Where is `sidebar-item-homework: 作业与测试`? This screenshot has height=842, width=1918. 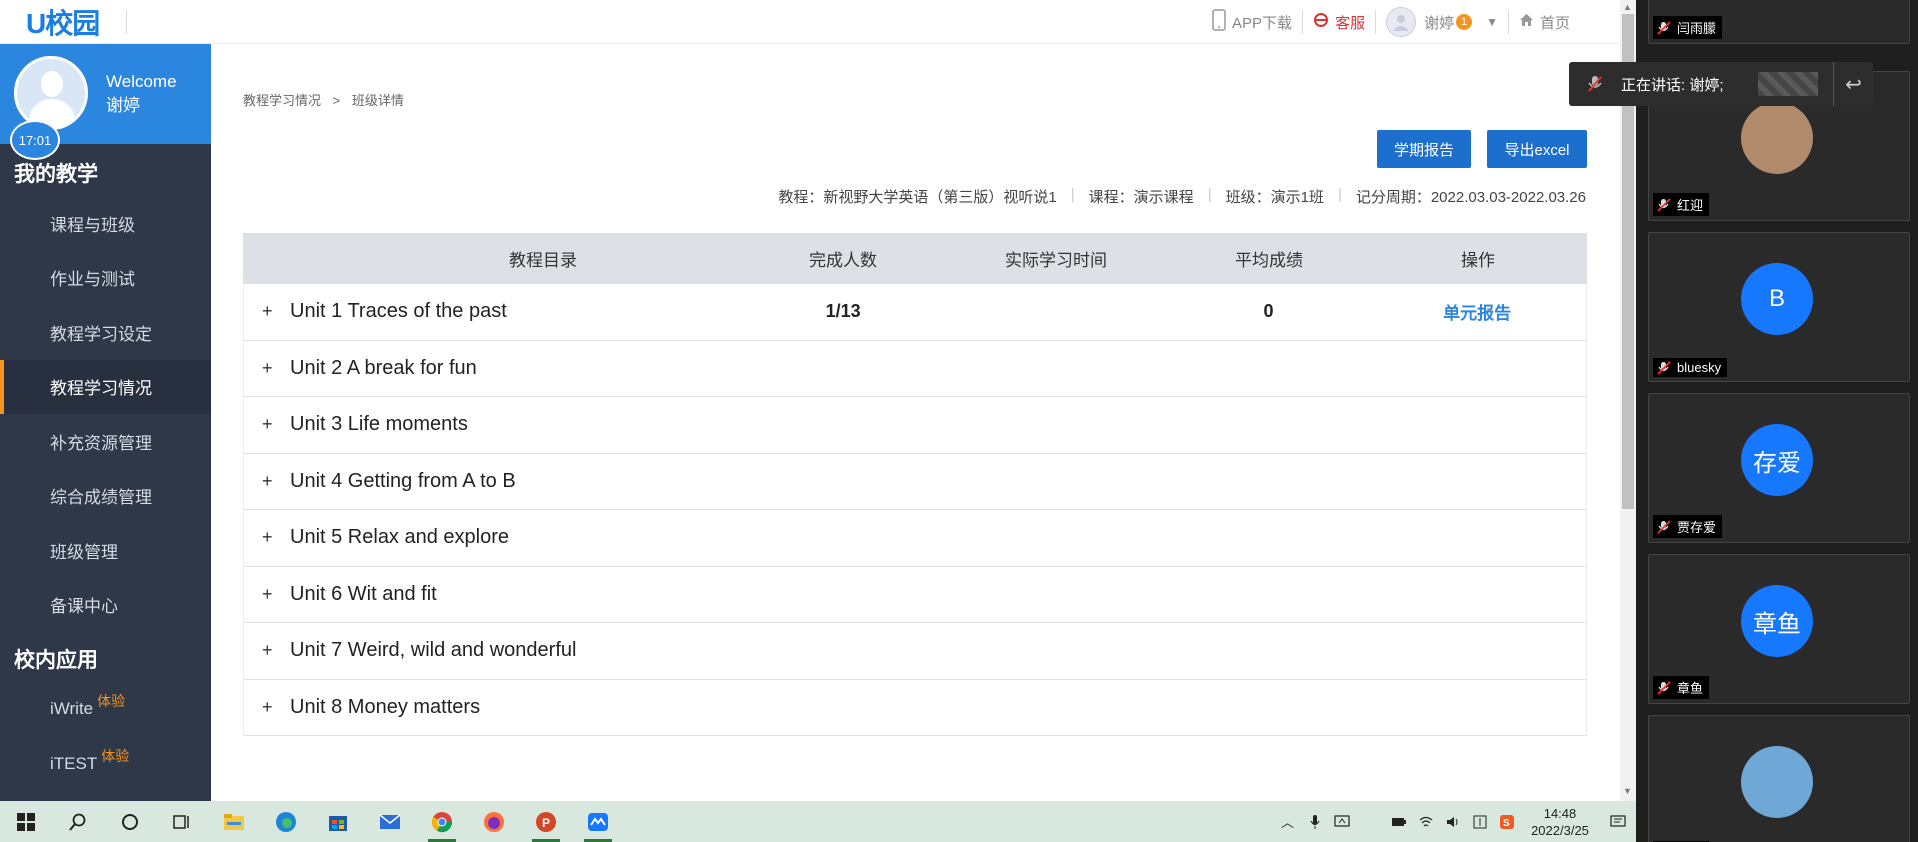
sidebar-item-homework: 作业与测试 is located at coordinates (105, 278).